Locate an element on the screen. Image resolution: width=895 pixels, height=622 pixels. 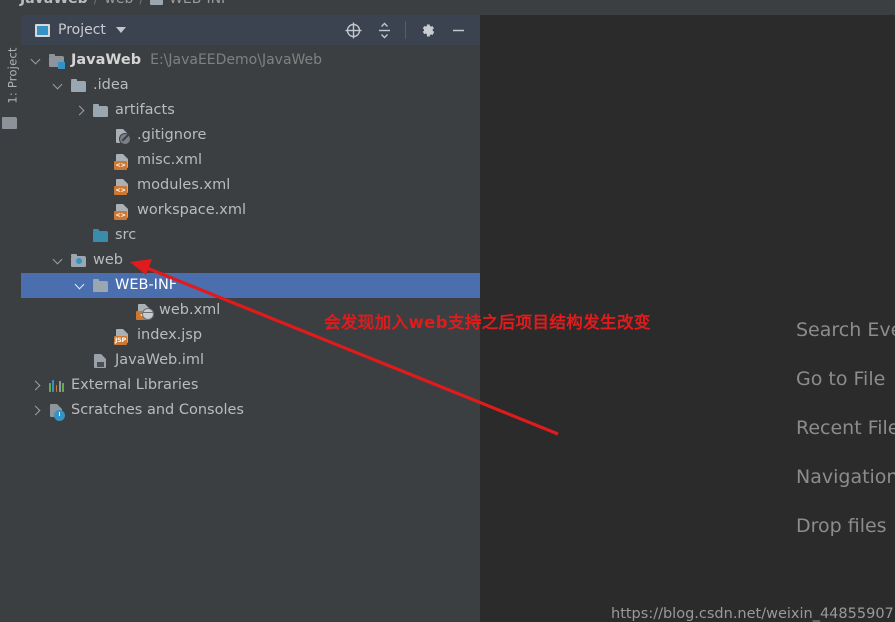
editor-hint-label: Drop files is located at coordinates (841, 525).